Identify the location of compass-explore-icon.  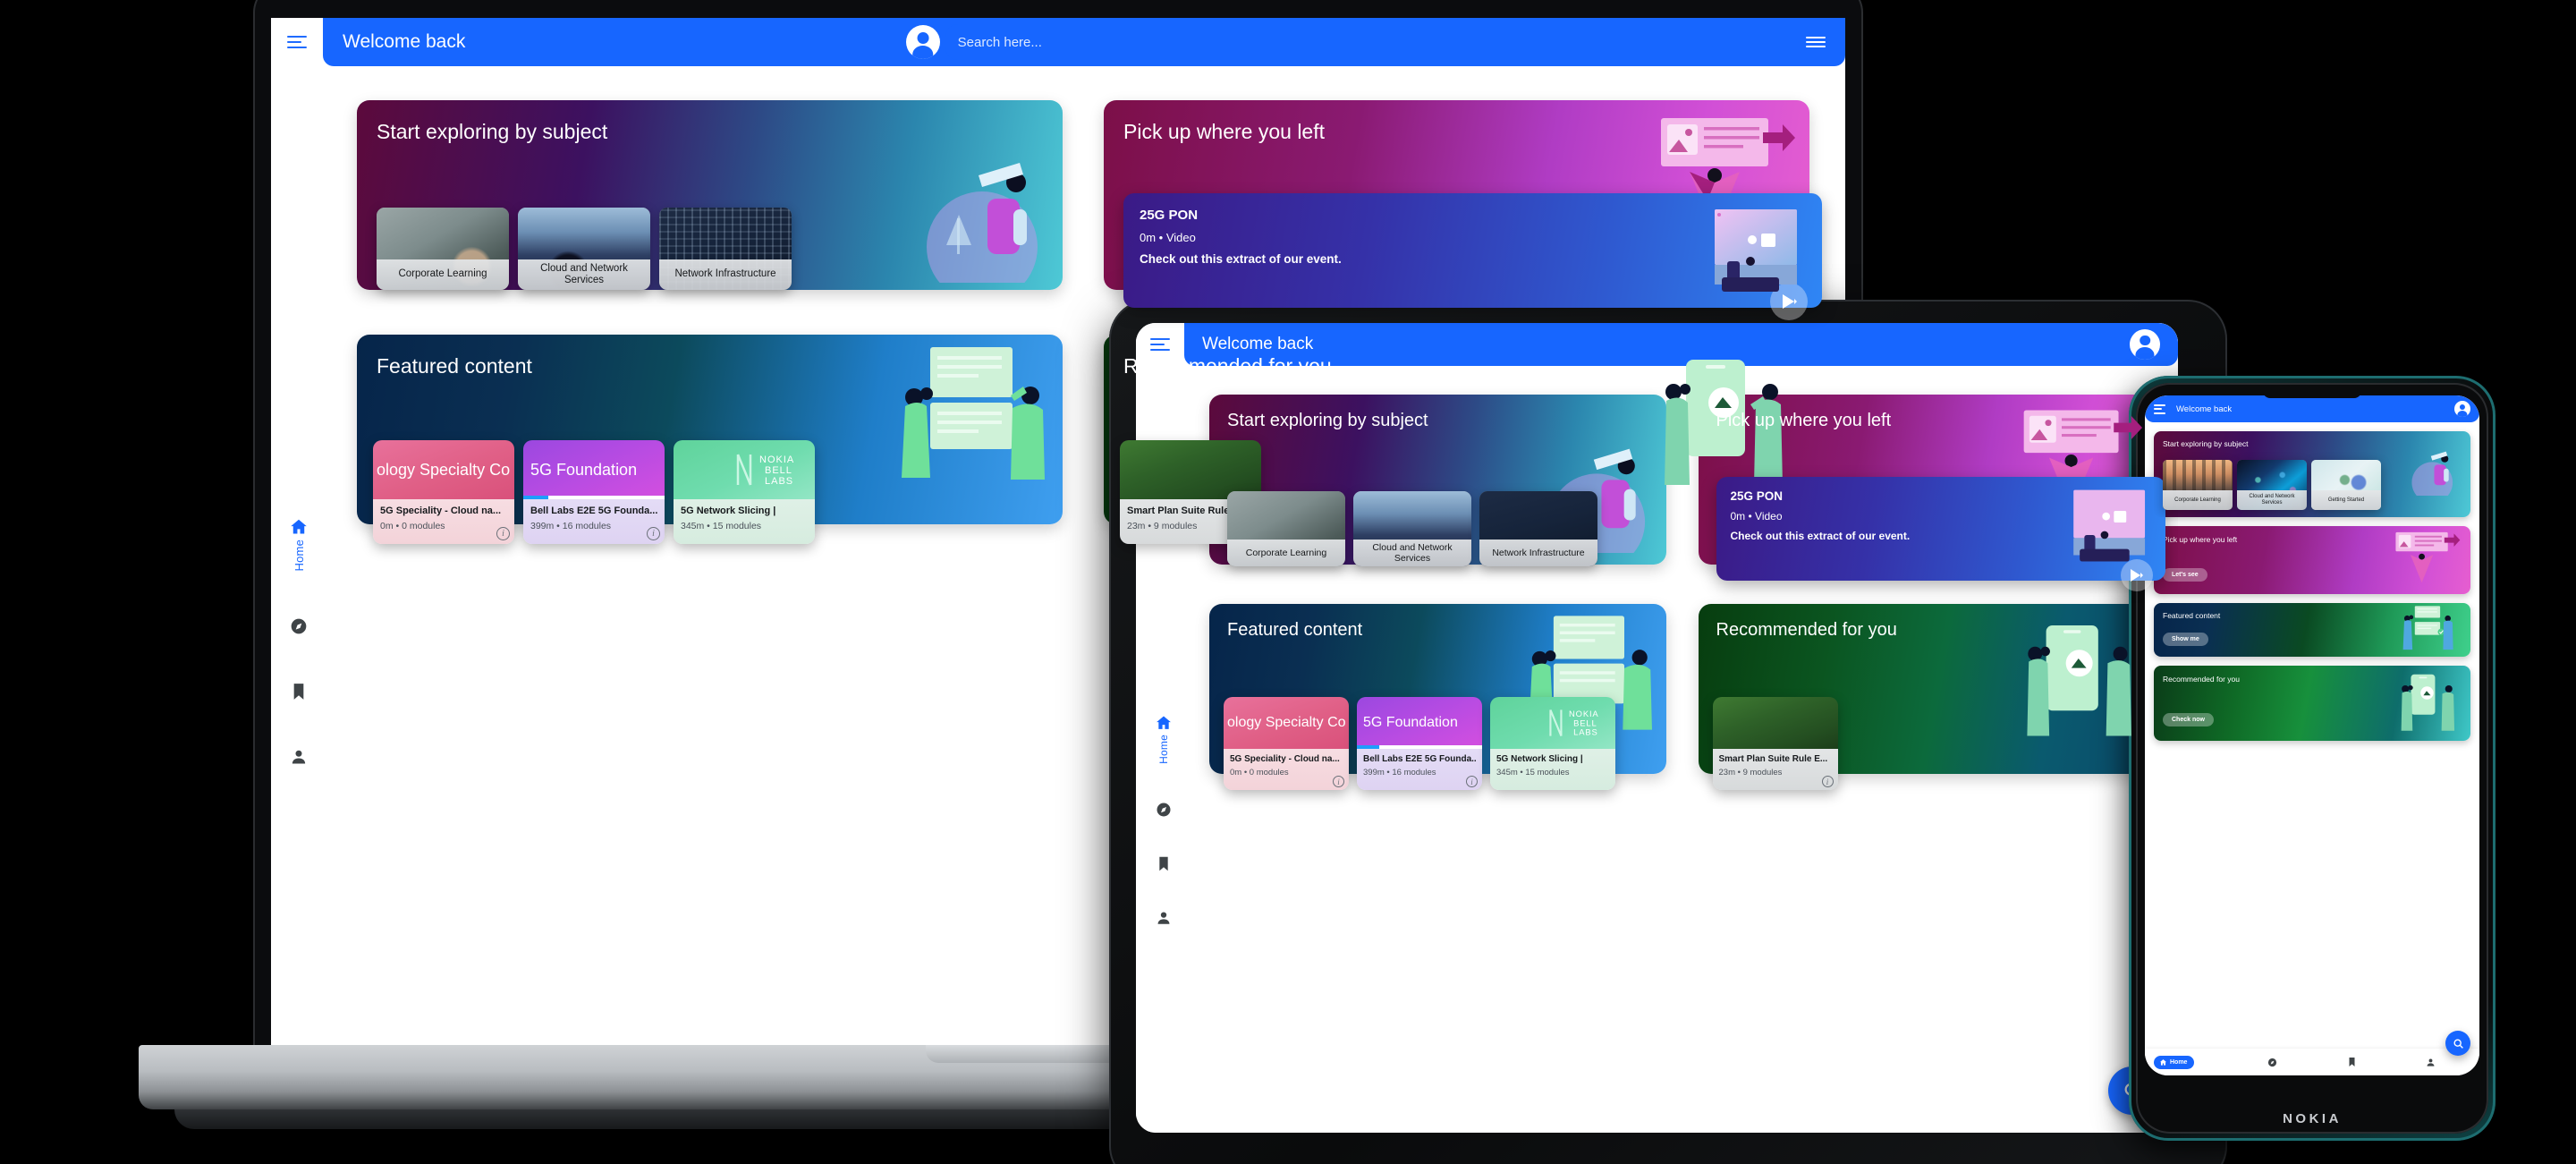
(1164, 810).